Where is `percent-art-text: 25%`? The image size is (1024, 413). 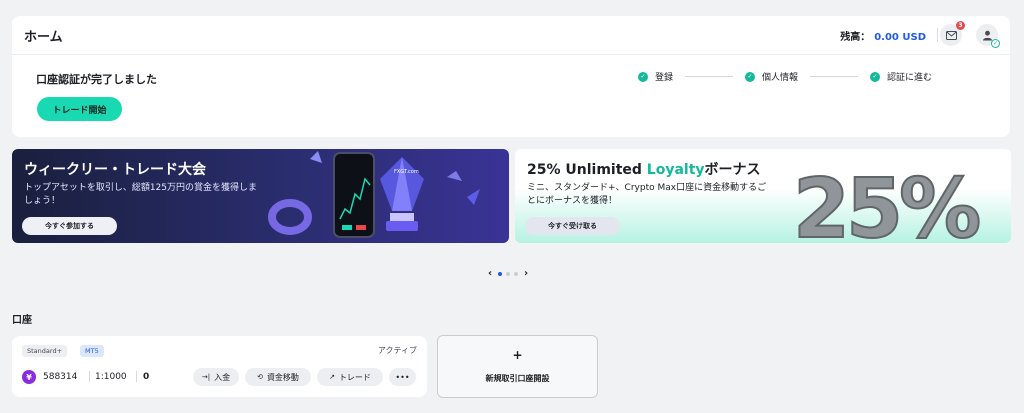 percent-art-text: 25% is located at coordinates (886, 202).